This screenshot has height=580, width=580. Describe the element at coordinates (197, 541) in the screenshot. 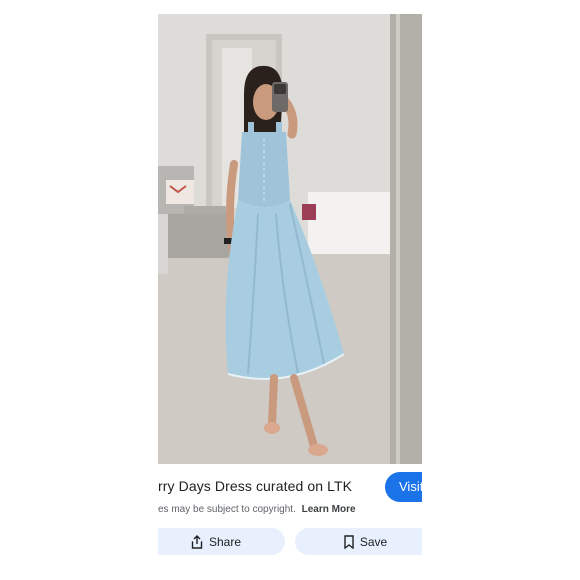

I see `share-icon` at that location.